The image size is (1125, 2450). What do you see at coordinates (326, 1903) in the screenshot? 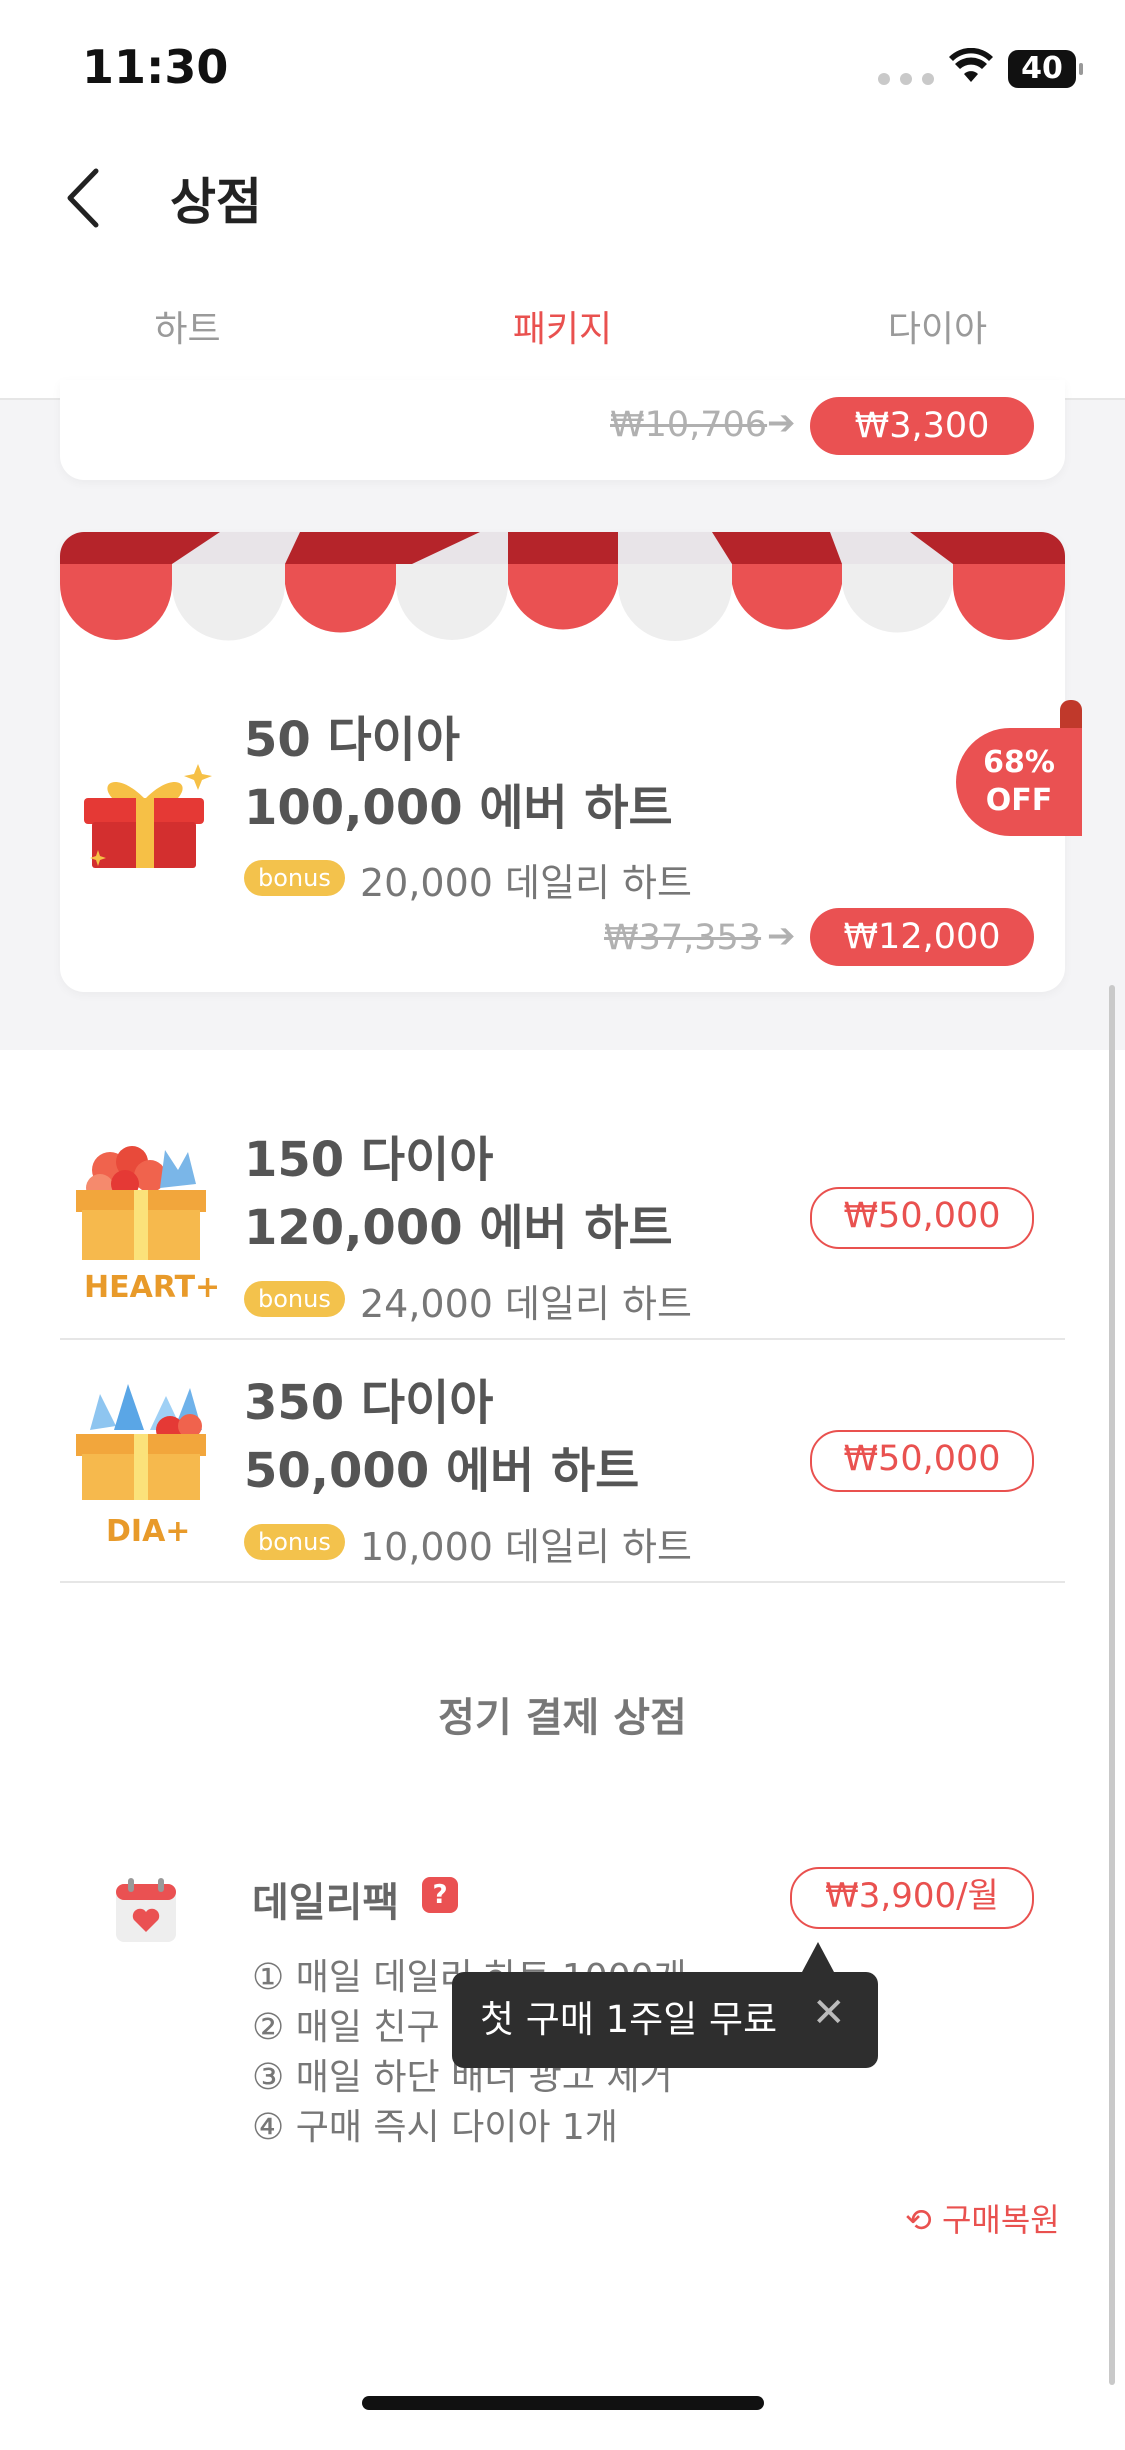
I see `subscription-name: 데일리팩` at bounding box center [326, 1903].